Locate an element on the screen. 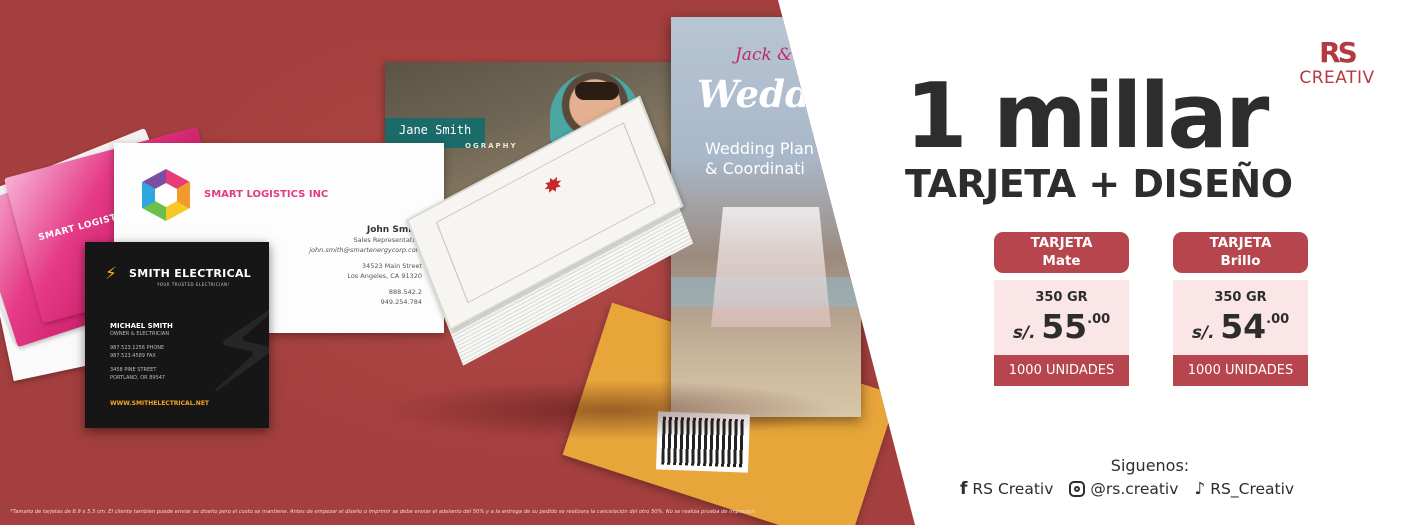 The image size is (1418, 525). social-row: f RS Creativ @rs.creativ ♪ RS_Creativ is located at coordinates (1170, 489).